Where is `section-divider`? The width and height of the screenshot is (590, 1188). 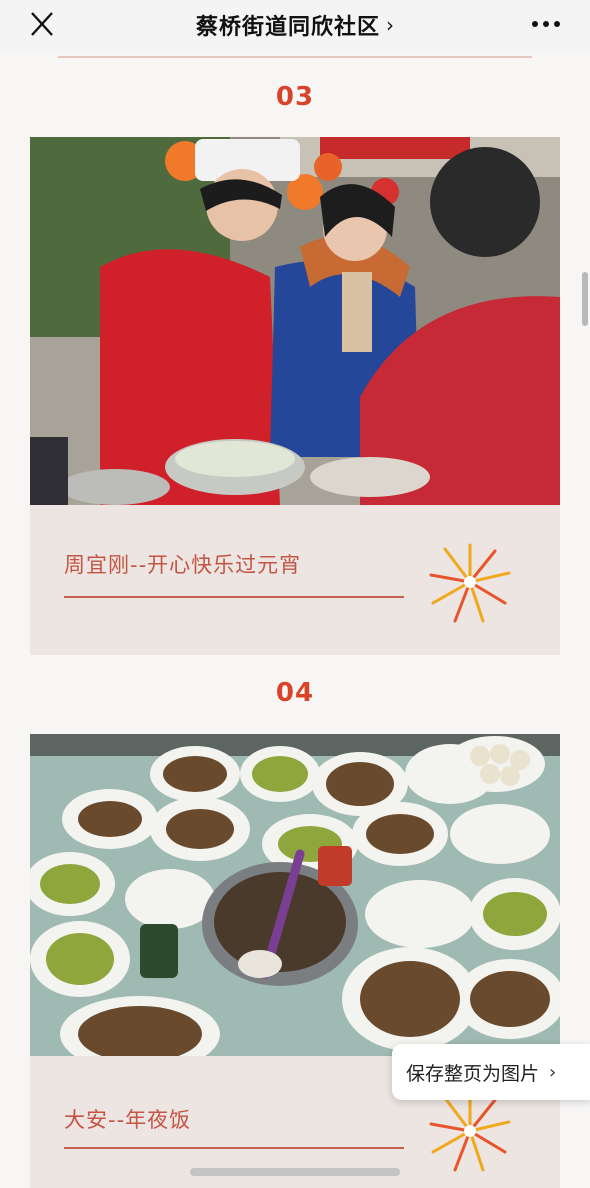 section-divider is located at coordinates (295, 57).